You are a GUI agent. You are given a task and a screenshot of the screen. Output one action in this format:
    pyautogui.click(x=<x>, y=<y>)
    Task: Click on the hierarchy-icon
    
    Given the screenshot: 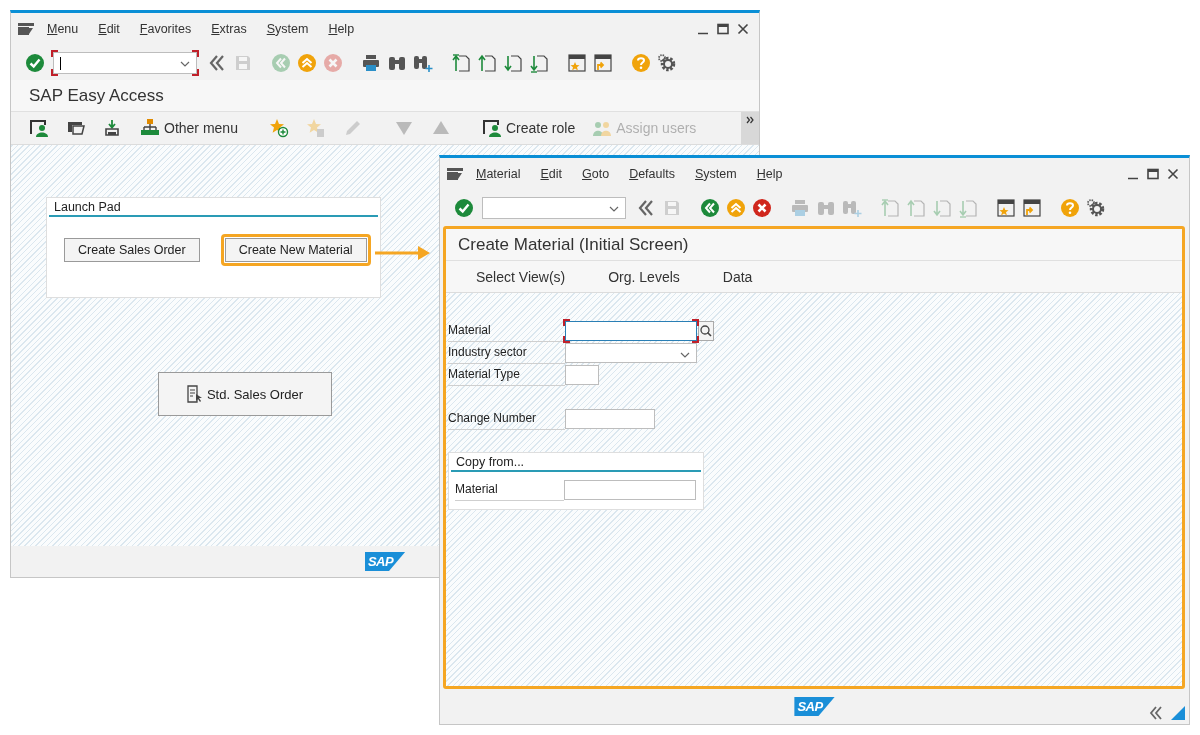 What is the action you would take?
    pyautogui.click(x=150, y=128)
    